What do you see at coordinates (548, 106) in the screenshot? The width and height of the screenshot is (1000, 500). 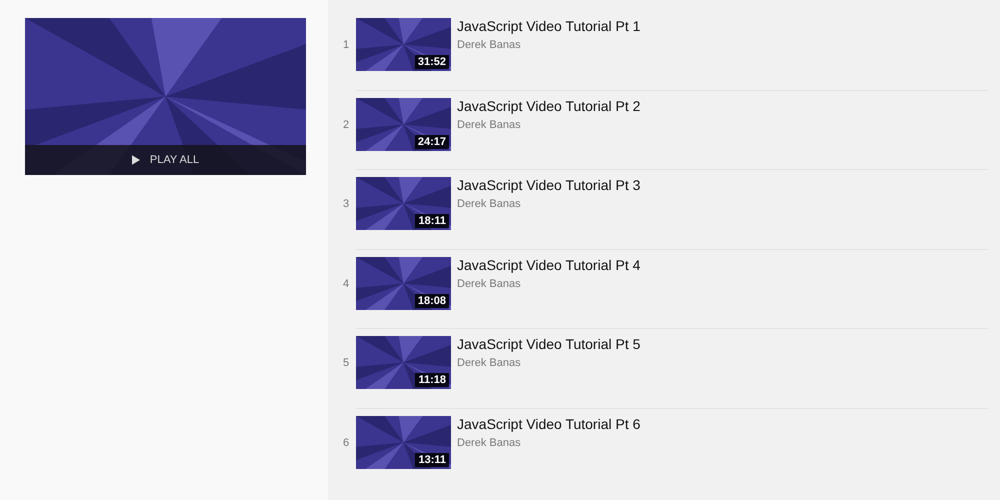 I see `video-title: JavaScript Video Tutorial Pt 2` at bounding box center [548, 106].